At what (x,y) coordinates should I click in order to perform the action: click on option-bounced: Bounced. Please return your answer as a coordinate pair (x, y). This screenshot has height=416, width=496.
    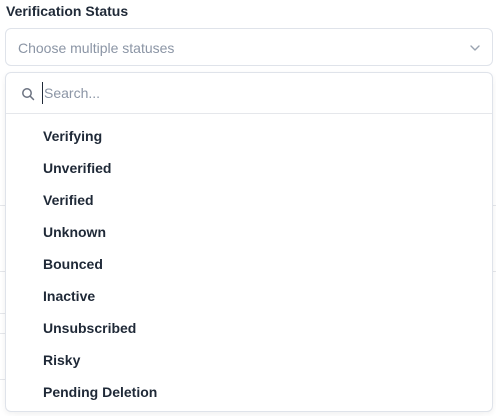
    Looking at the image, I should click on (249, 264).